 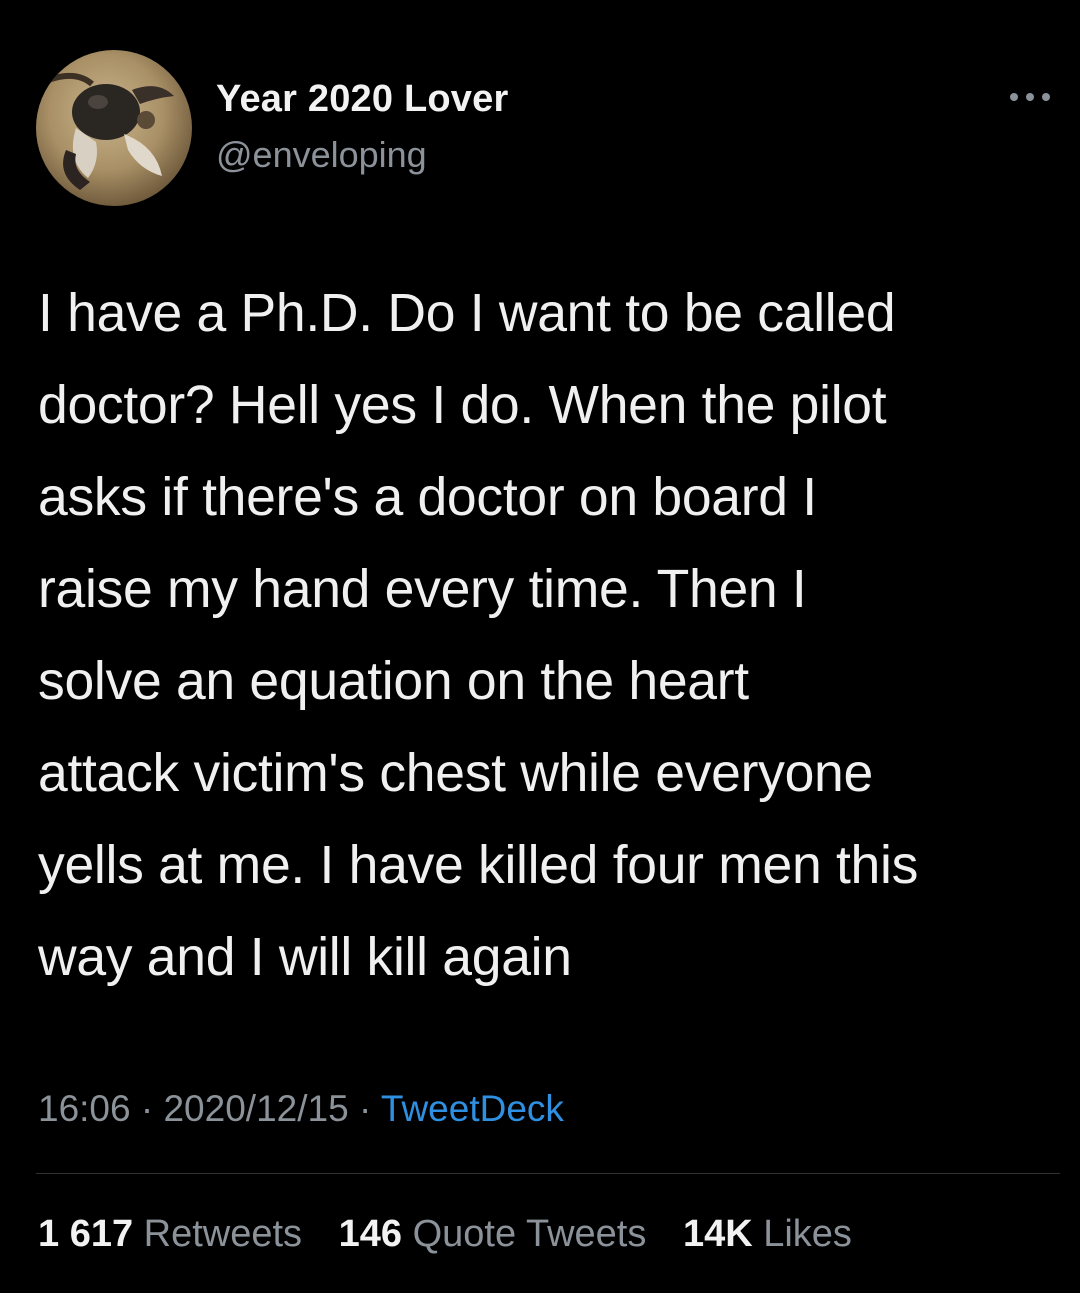 What do you see at coordinates (529, 1234) in the screenshot?
I see `quote-tweets-label: Quote Tweets` at bounding box center [529, 1234].